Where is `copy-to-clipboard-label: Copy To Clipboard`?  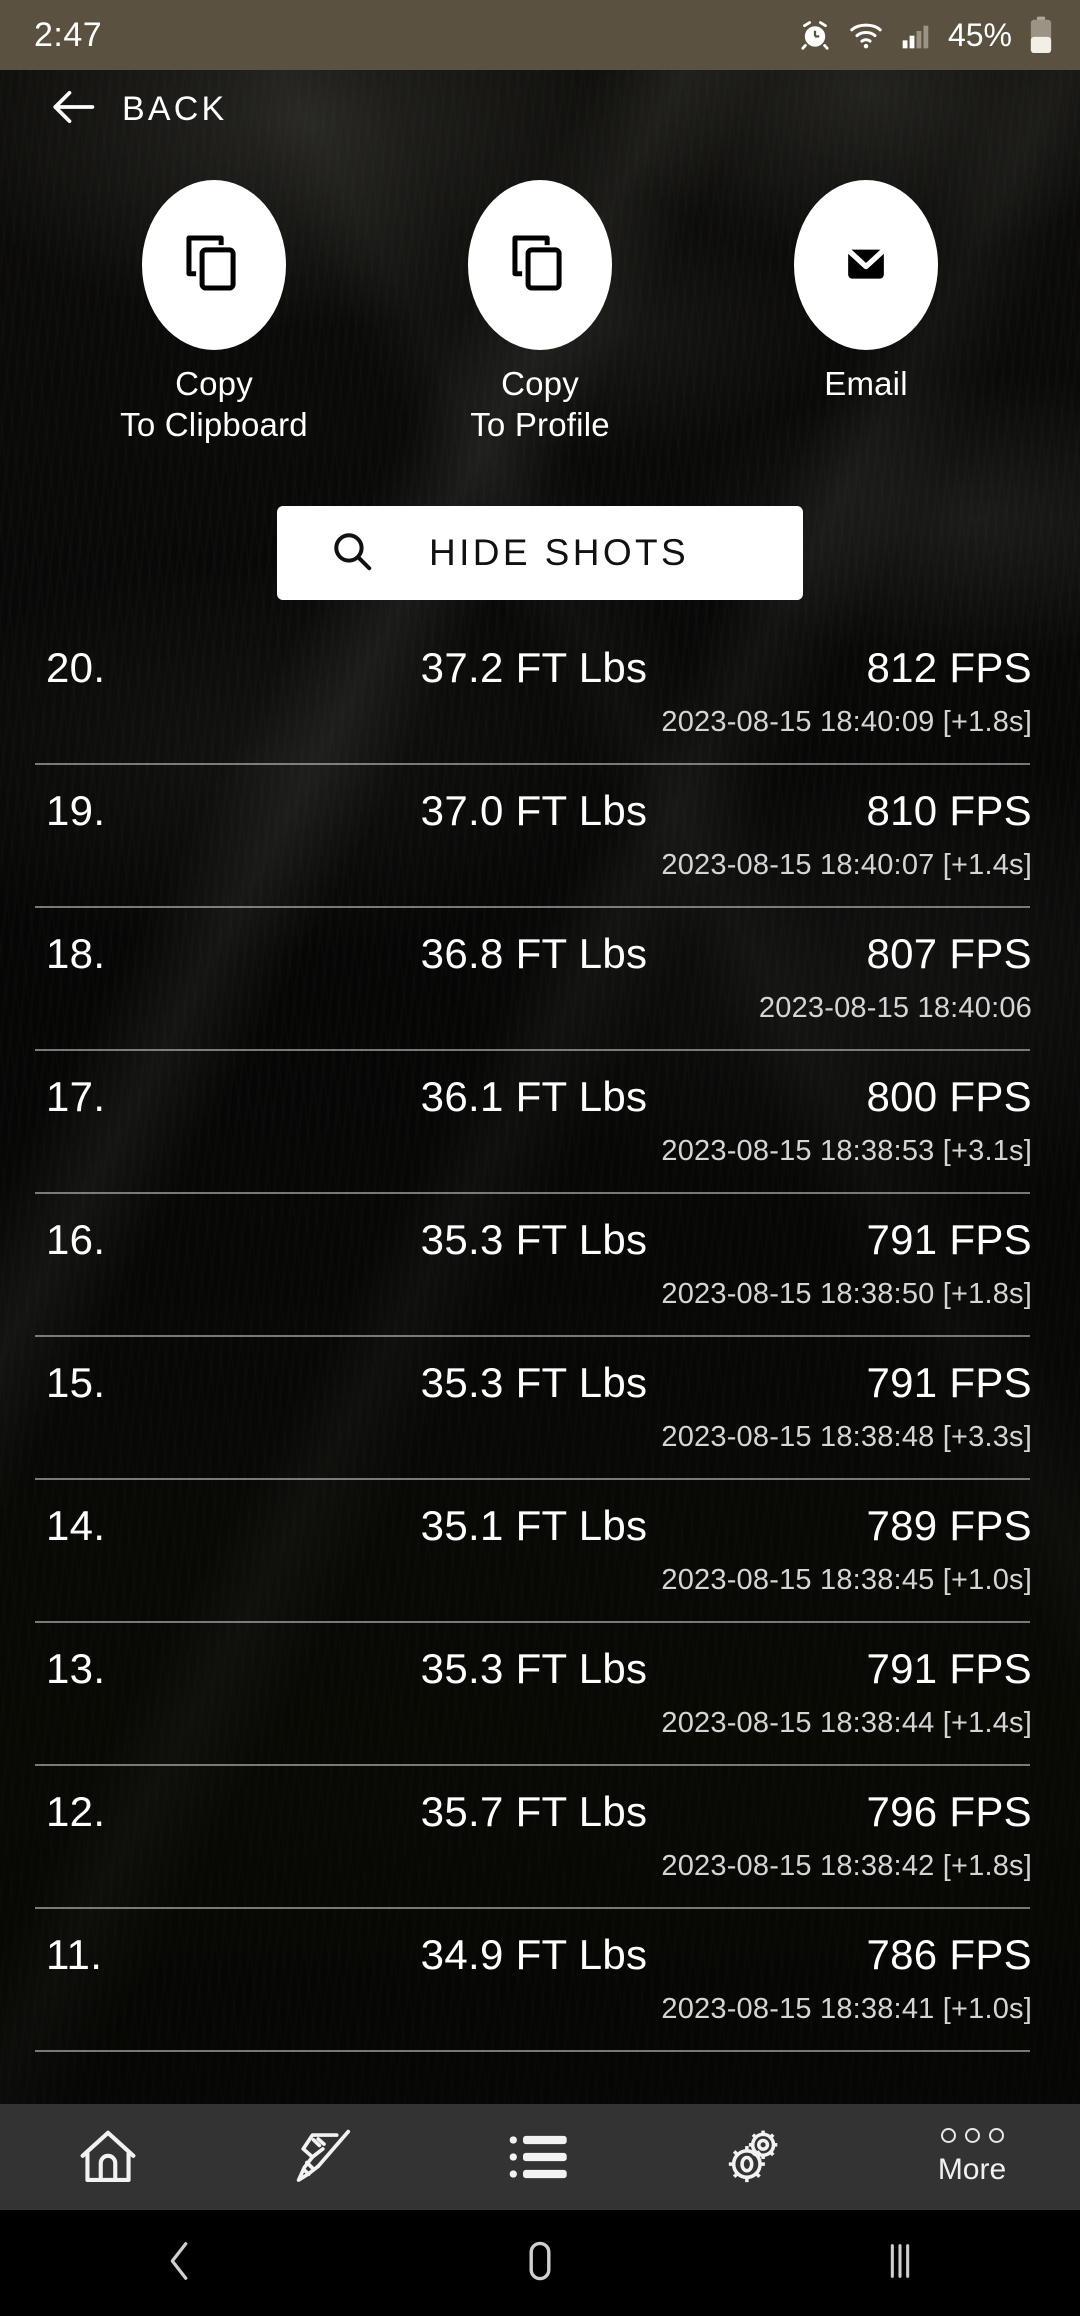 copy-to-clipboard-label: Copy To Clipboard is located at coordinates (214, 405).